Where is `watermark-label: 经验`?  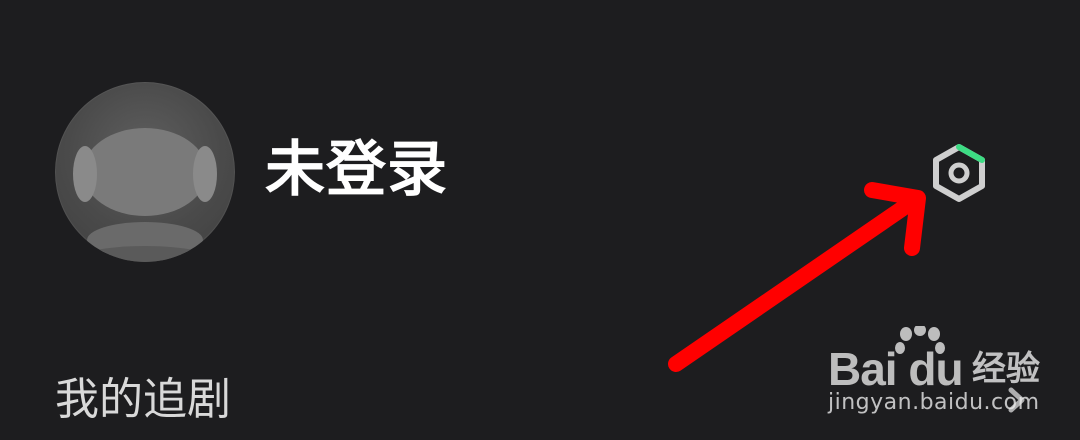
watermark-label: 经验 is located at coordinates (1006, 369).